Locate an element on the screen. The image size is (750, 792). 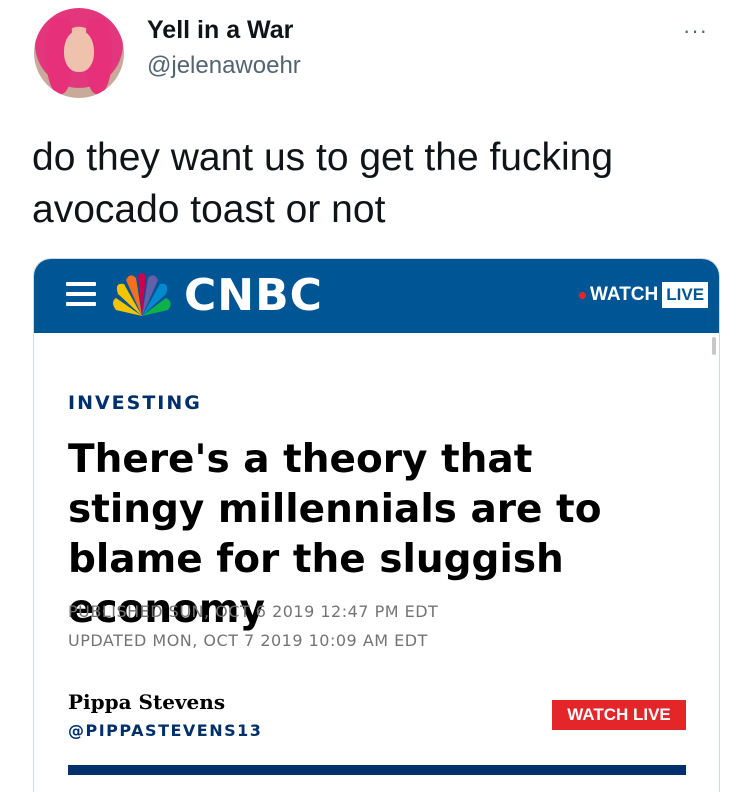
avatar is located at coordinates (79, 53).